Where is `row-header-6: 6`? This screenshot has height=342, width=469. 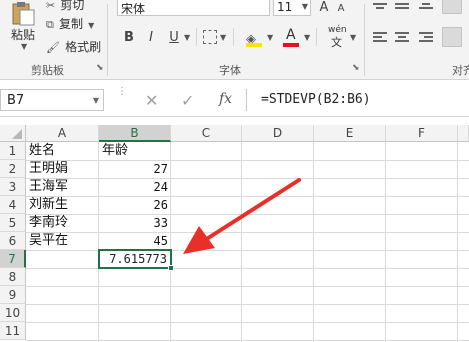
row-header-6: 6 is located at coordinates (13, 241).